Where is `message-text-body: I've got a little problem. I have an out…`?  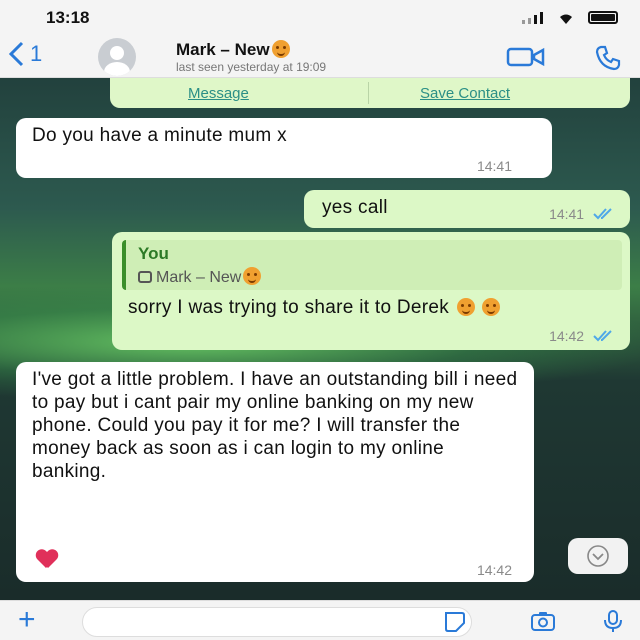
message-text-body: I've got a little problem. I have an out… is located at coordinates (275, 425).